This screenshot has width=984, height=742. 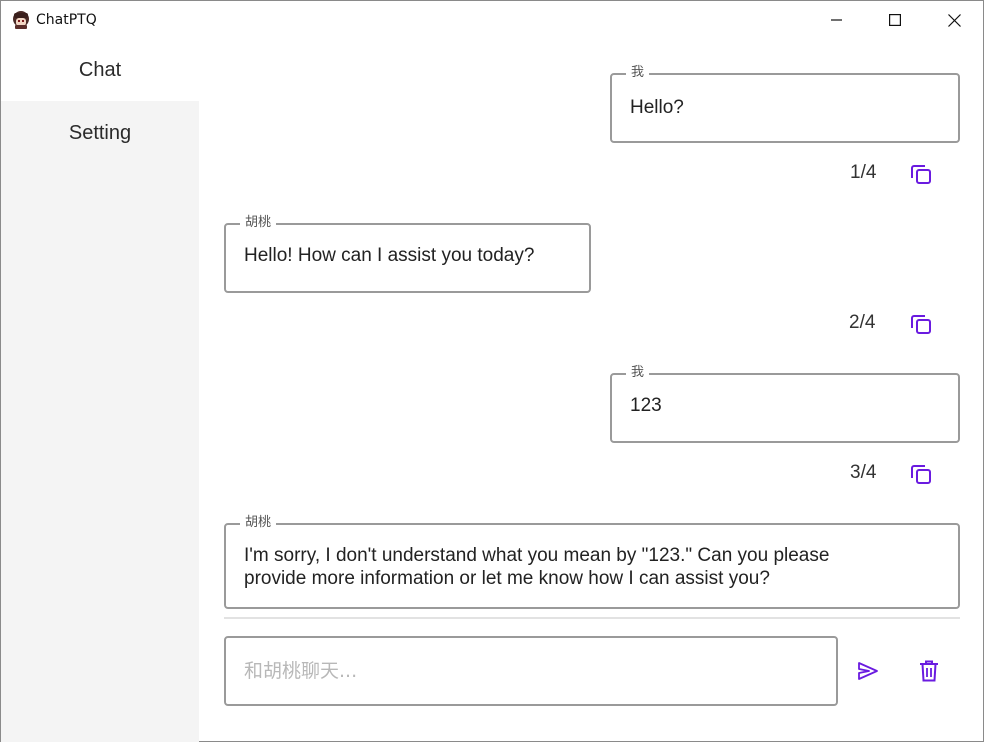 What do you see at coordinates (657, 107) in the screenshot?
I see `message-text: Hello?` at bounding box center [657, 107].